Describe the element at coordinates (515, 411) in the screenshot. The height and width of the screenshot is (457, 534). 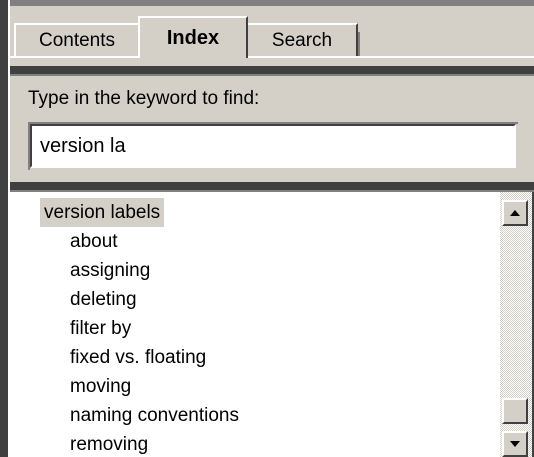
I see `scroll-thumb` at that location.